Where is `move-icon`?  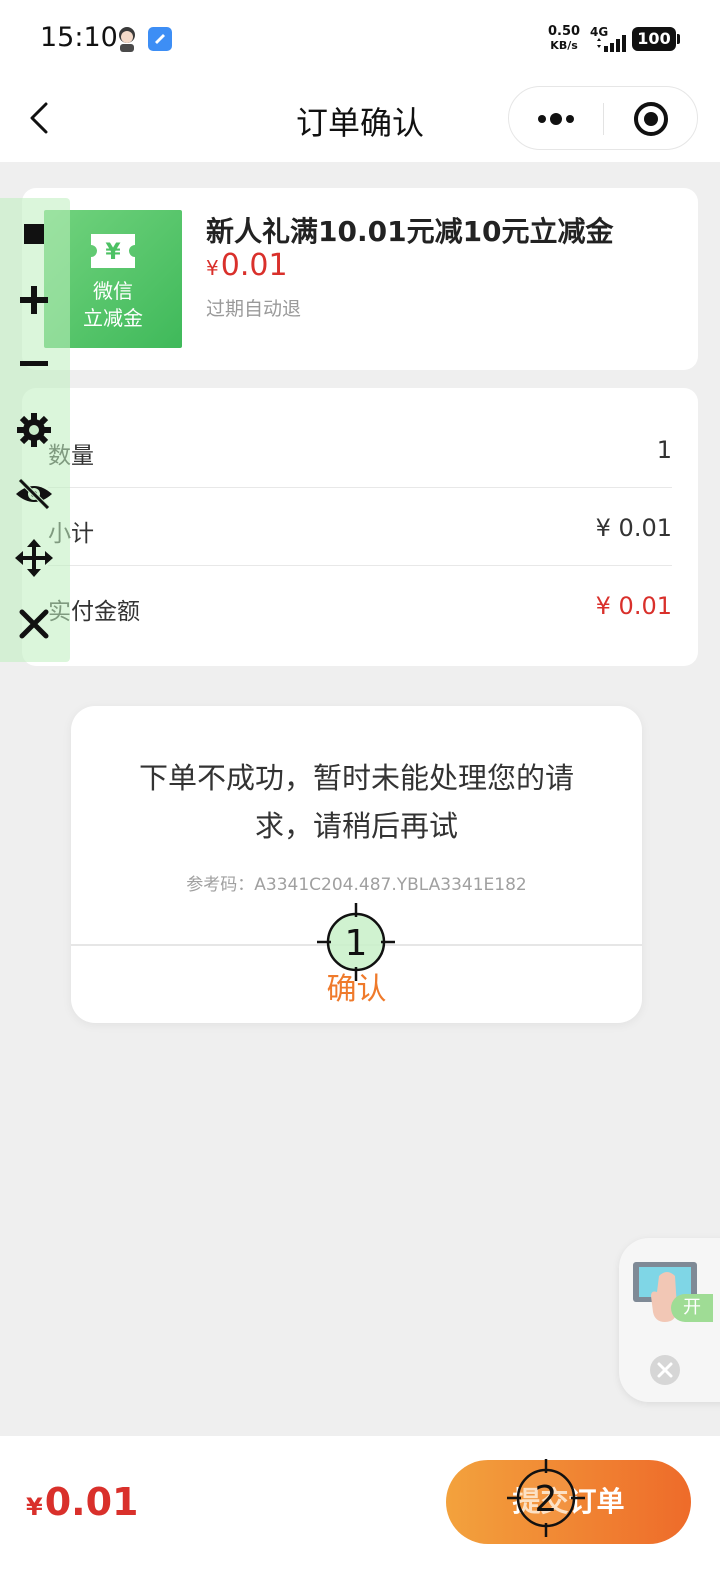
move-icon is located at coordinates (34, 558).